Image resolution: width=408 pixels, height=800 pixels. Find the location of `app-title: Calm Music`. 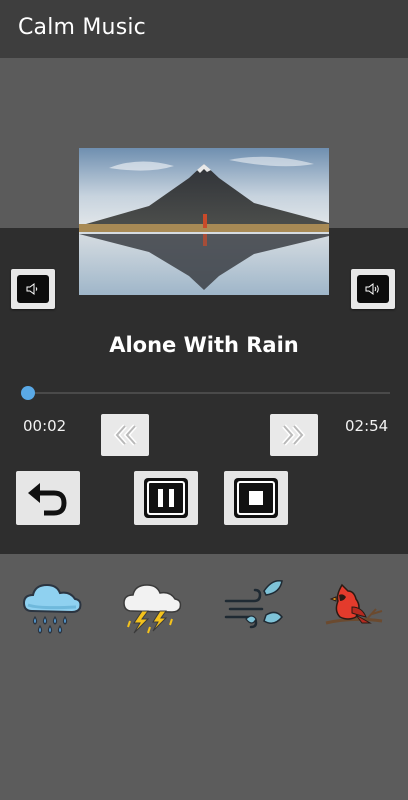

app-title: Calm Music is located at coordinates (82, 27).